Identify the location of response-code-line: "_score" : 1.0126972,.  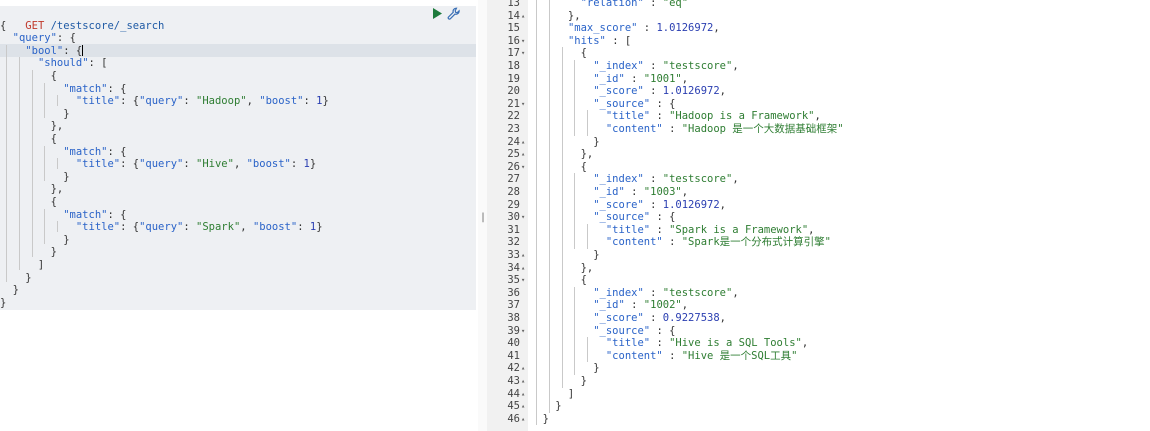
(628, 91).